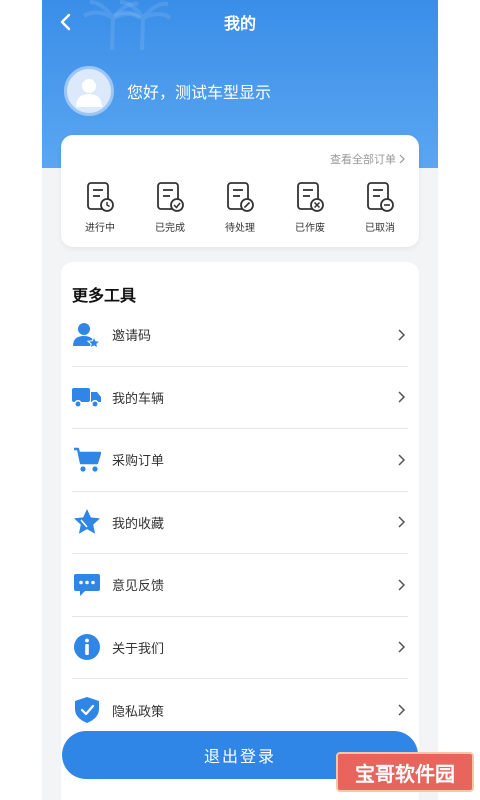 This screenshot has width=480, height=800. I want to click on order-status-label: 已取消, so click(380, 228).